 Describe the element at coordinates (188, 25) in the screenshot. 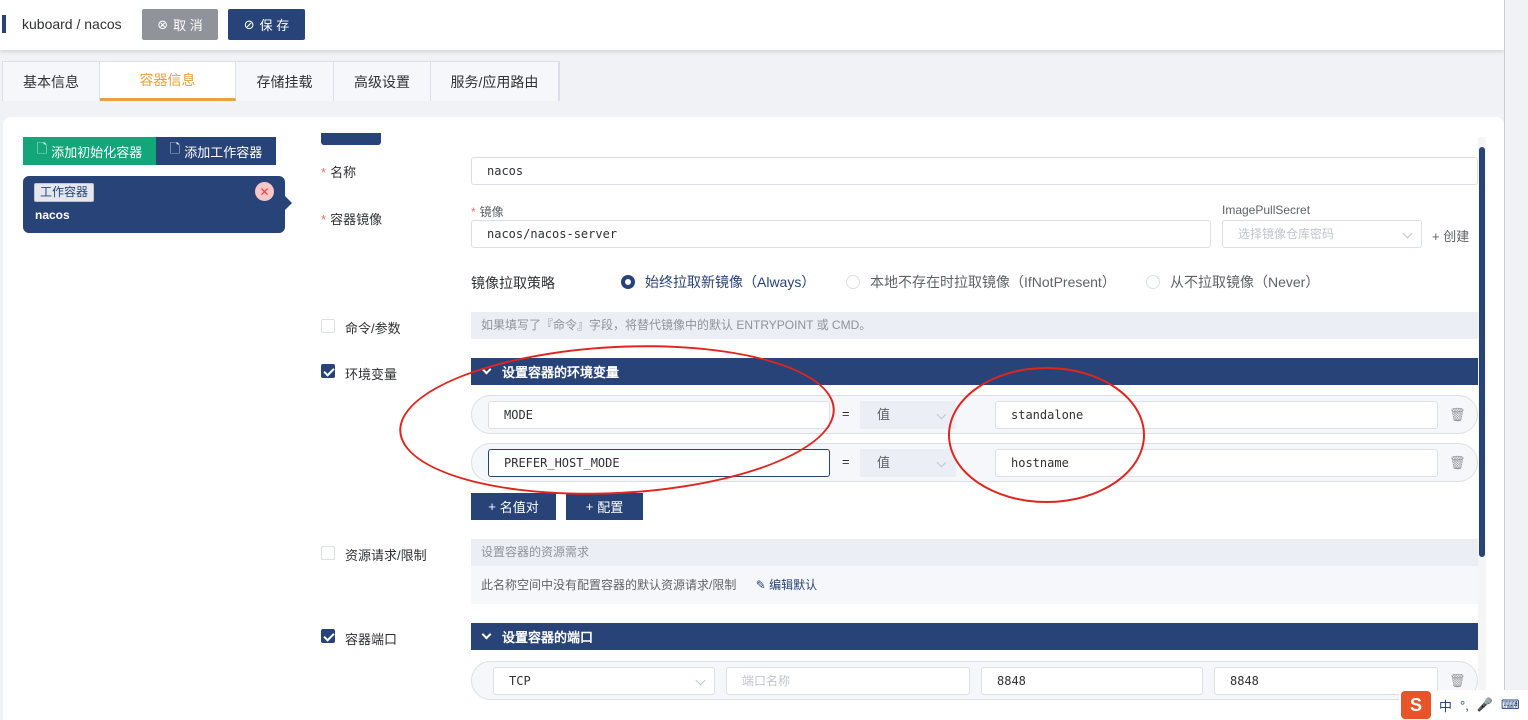

I see `cancel-label: 取 消` at that location.